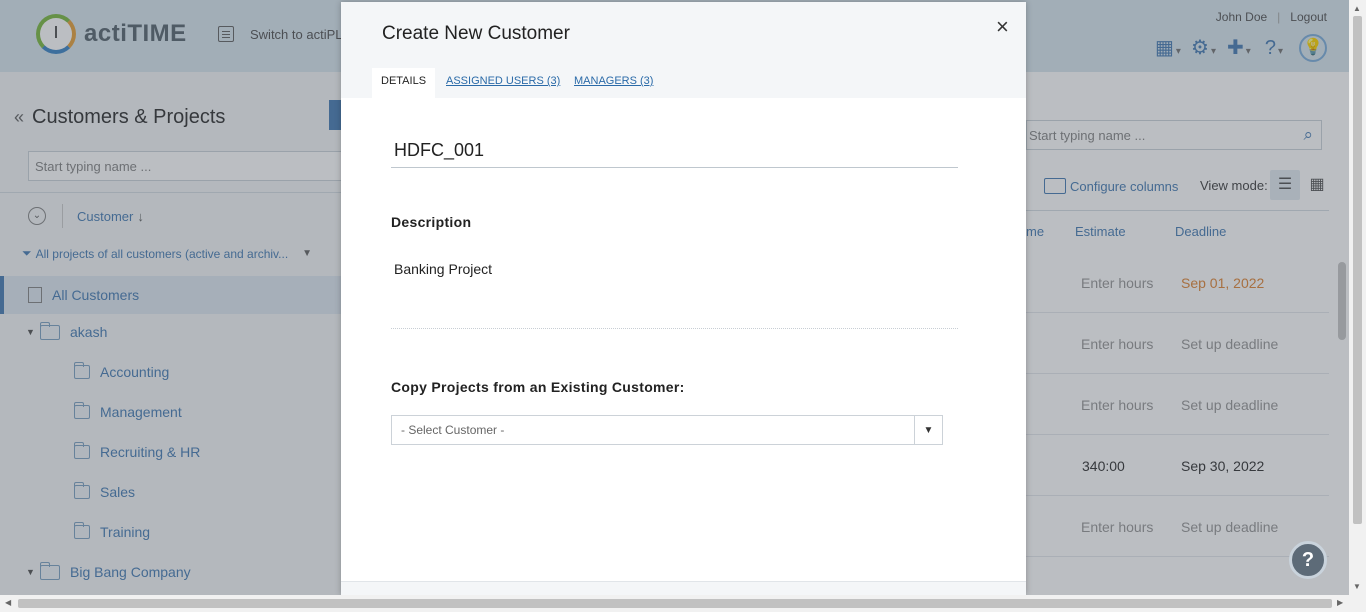 The width and height of the screenshot is (1366, 612). Describe the element at coordinates (928, 430) in the screenshot. I see `dropdown-arrow-icon: ▼` at that location.